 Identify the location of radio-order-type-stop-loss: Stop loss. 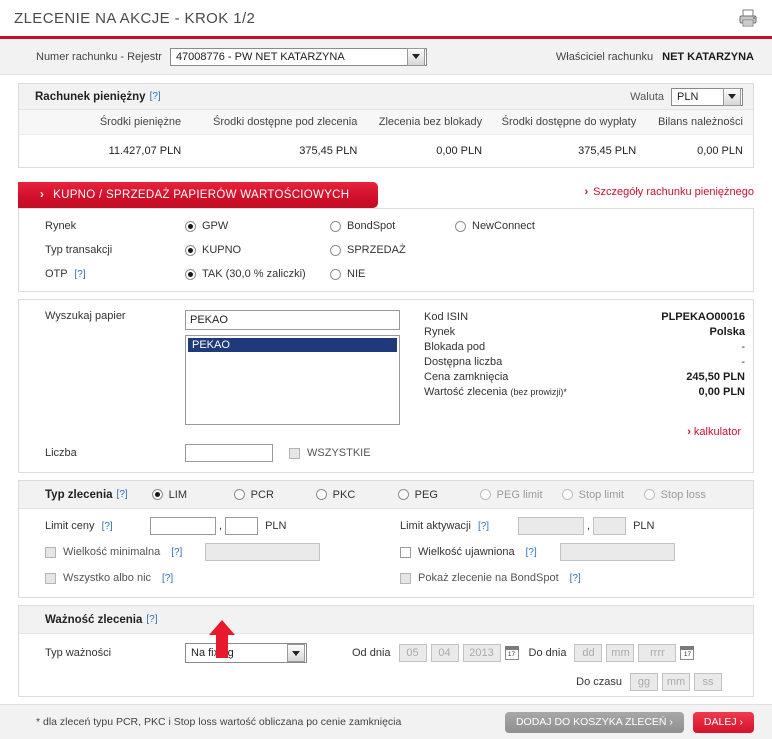
(674, 495).